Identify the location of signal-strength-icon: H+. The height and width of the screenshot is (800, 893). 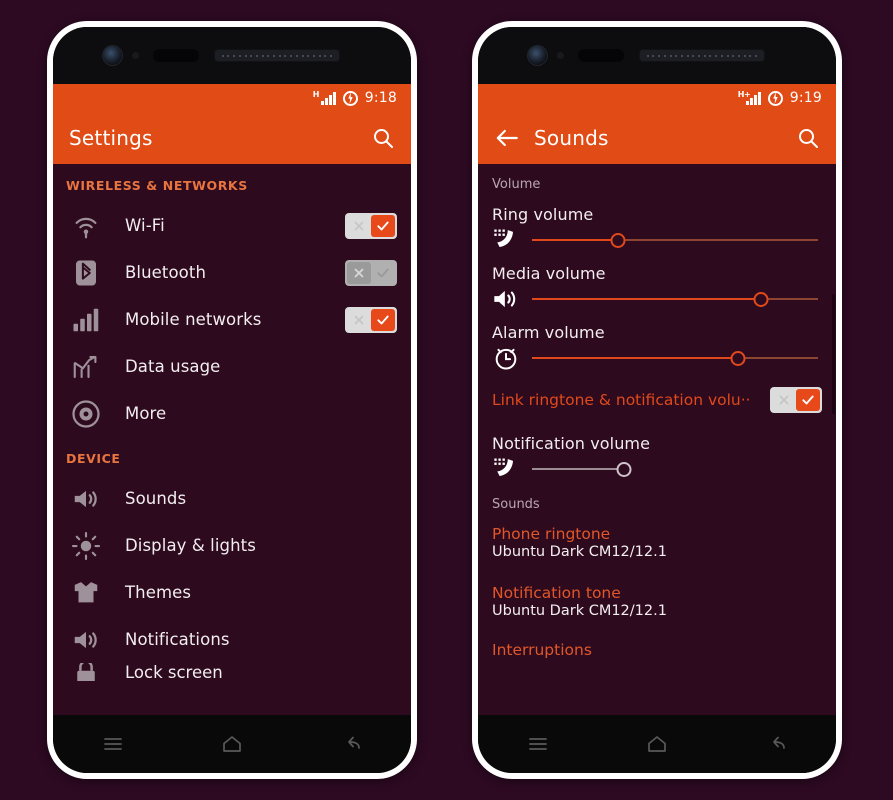
(749, 97).